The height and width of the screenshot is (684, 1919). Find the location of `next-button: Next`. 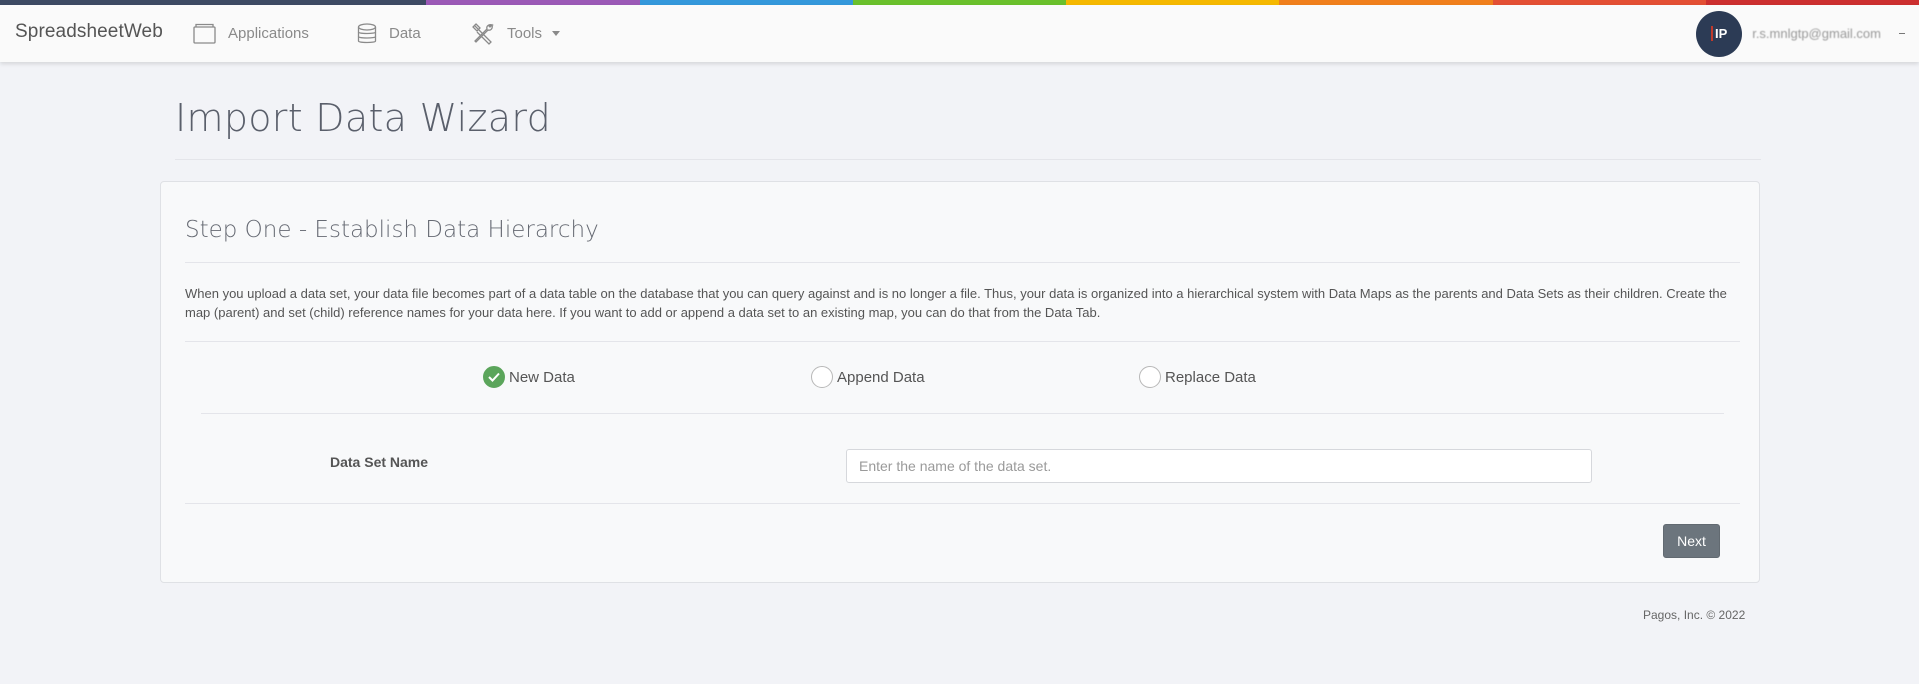

next-button: Next is located at coordinates (1691, 541).